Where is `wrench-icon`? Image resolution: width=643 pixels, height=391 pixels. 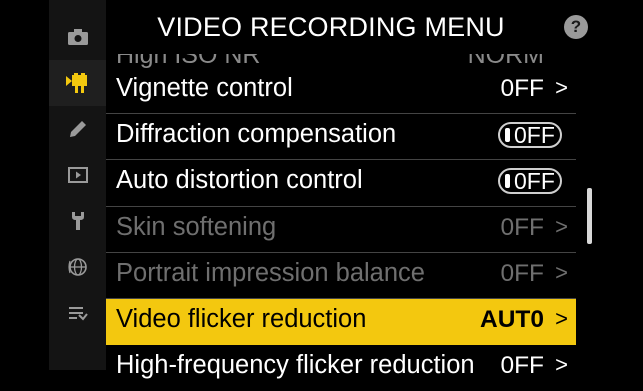
wrench-icon is located at coordinates (77, 221).